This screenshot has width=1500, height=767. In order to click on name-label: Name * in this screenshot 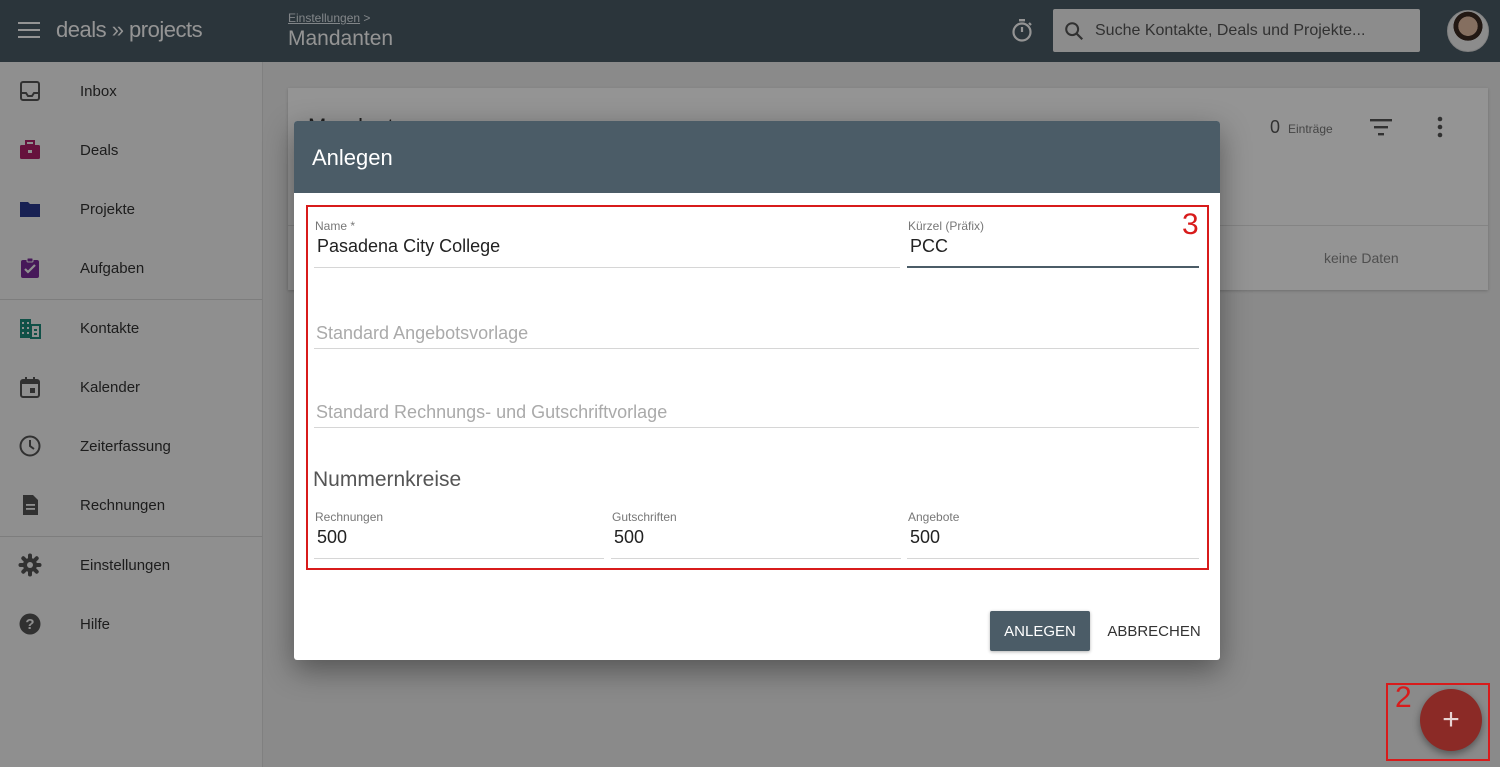, I will do `click(335, 226)`.